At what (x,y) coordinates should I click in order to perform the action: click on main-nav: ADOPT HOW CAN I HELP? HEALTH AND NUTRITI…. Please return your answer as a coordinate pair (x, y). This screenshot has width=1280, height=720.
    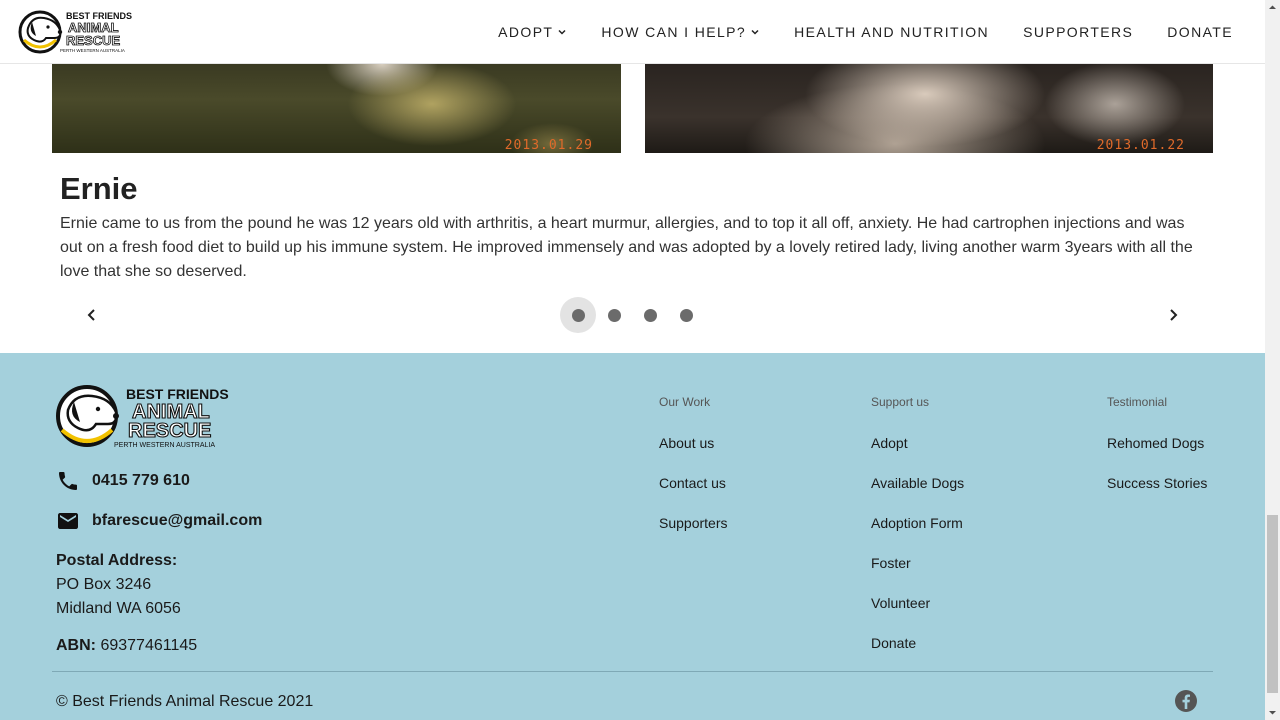
    Looking at the image, I should click on (848, 32).